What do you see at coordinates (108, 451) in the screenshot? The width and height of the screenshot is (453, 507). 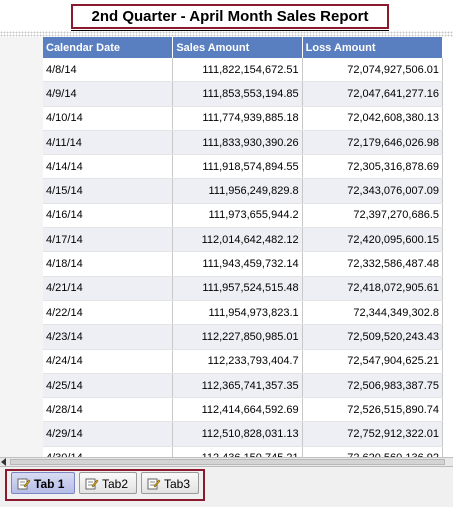 I see `cell-calendar-date: 4/30/14` at bounding box center [108, 451].